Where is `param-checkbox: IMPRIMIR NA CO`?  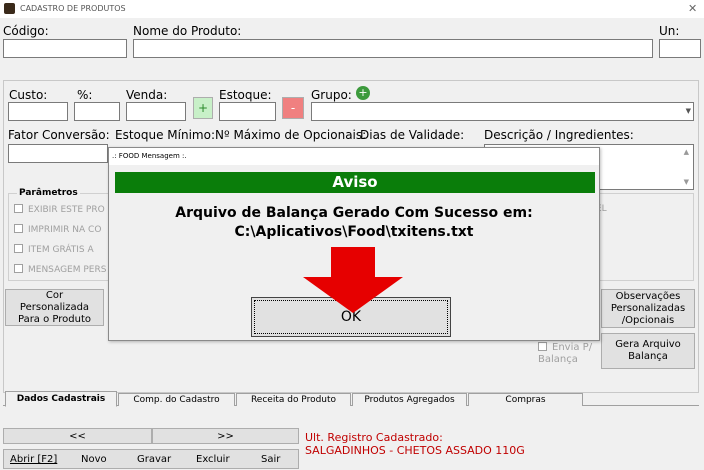 param-checkbox: IMPRIMIR NA CO is located at coordinates (57, 229).